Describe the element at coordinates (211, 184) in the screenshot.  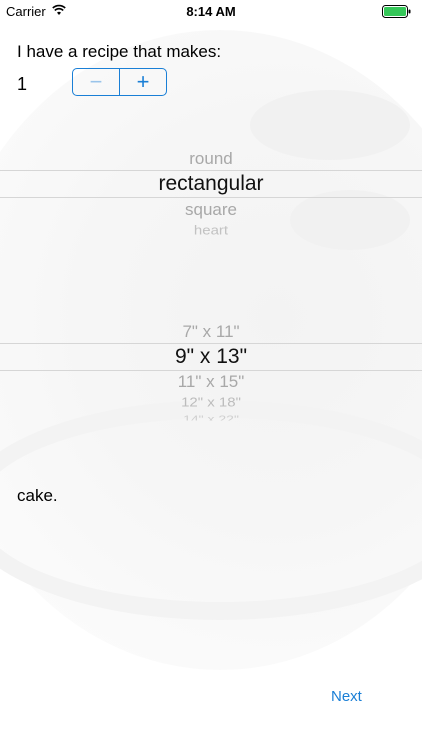
I see `shape-option-selected: rectangular` at that location.